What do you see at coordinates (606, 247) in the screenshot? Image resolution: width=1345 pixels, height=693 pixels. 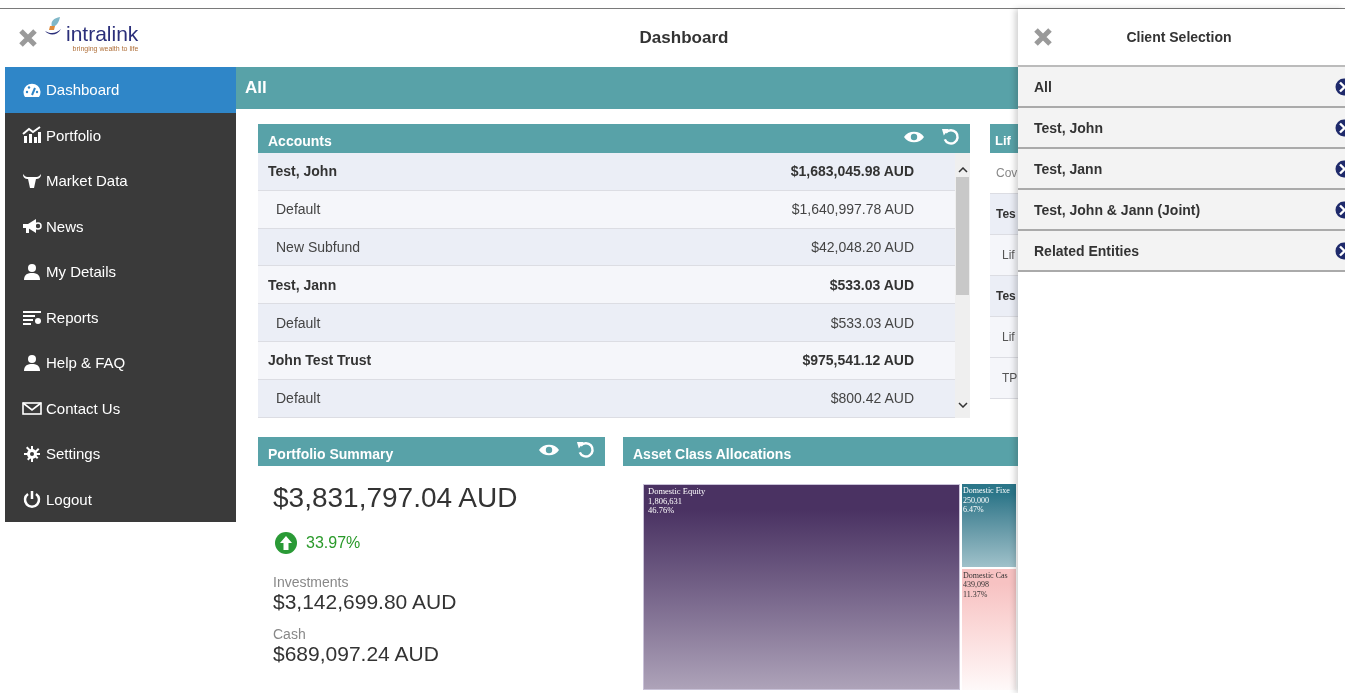 I see `account-row: New Subfund $42,048.20 AUD` at bounding box center [606, 247].